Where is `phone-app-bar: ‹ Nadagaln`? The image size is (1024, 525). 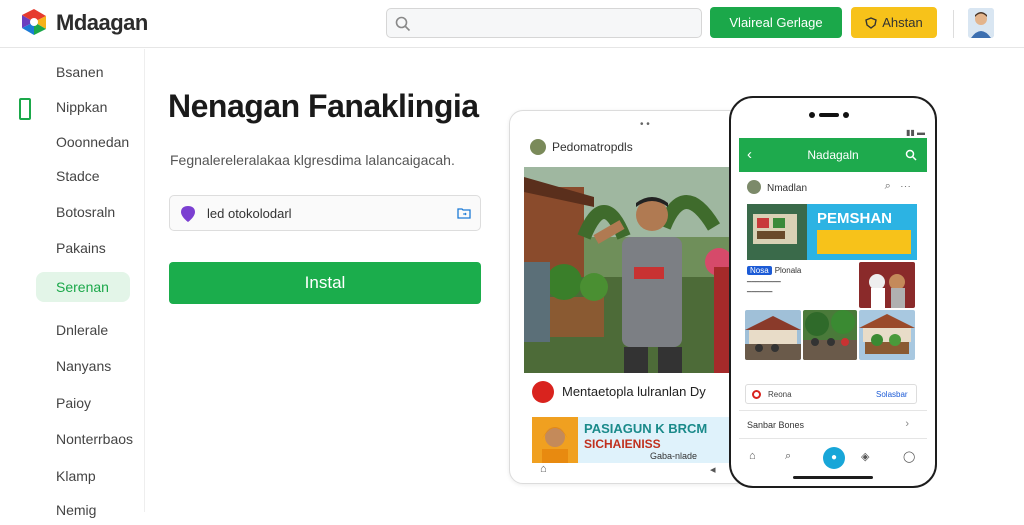
phone-app-bar: ‹ Nadagaln is located at coordinates (833, 155).